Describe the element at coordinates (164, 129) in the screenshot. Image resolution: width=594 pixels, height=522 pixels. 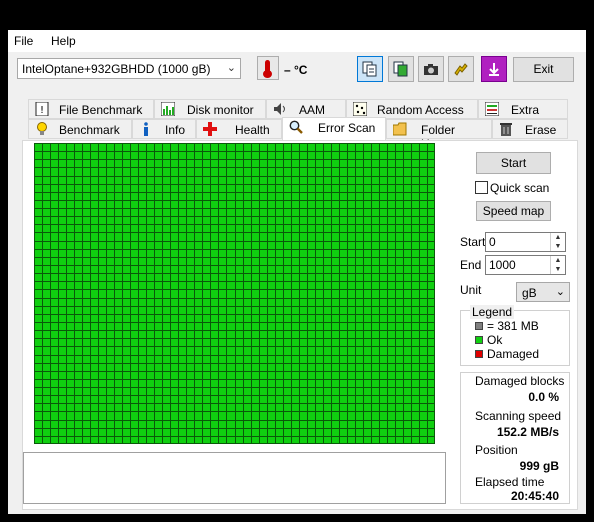
I see `tab-info: Info` at that location.